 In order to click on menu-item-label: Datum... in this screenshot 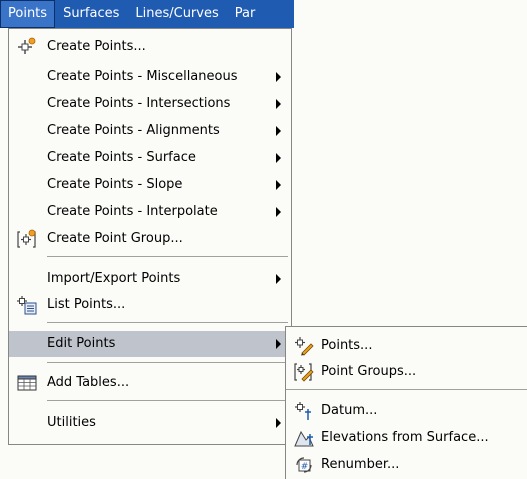, I will do `click(349, 410)`.